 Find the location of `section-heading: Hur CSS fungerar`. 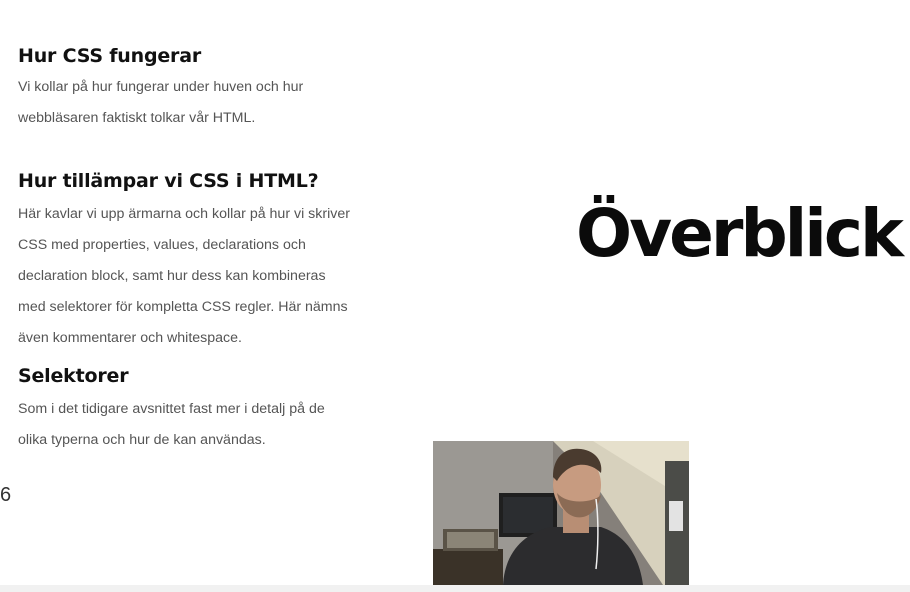

section-heading: Hur CSS fungerar is located at coordinates (110, 56).